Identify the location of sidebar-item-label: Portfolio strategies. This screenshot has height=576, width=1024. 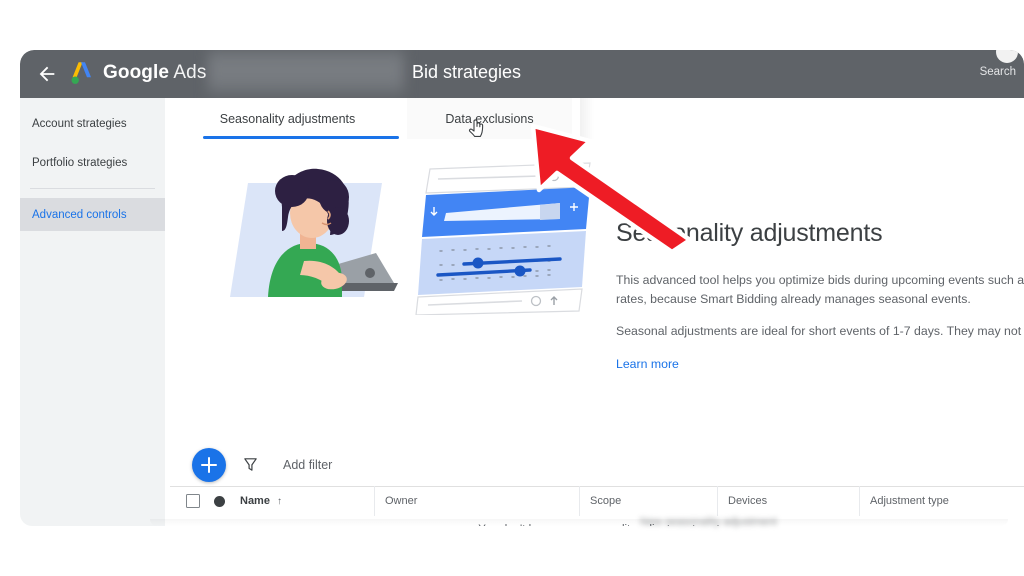
(80, 162).